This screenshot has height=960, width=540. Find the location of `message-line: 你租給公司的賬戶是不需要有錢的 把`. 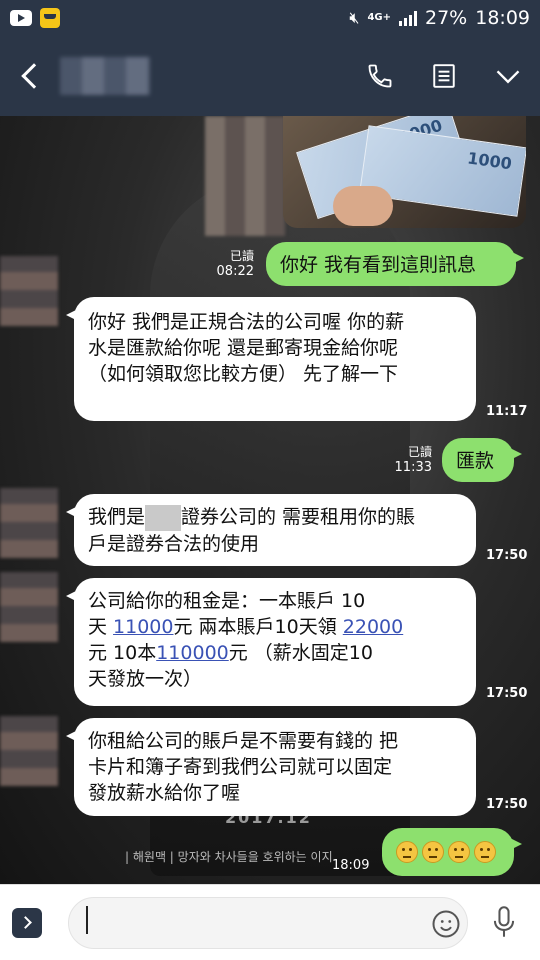

message-line: 你租給公司的賬戶是不需要有錢的 把 is located at coordinates (243, 741).